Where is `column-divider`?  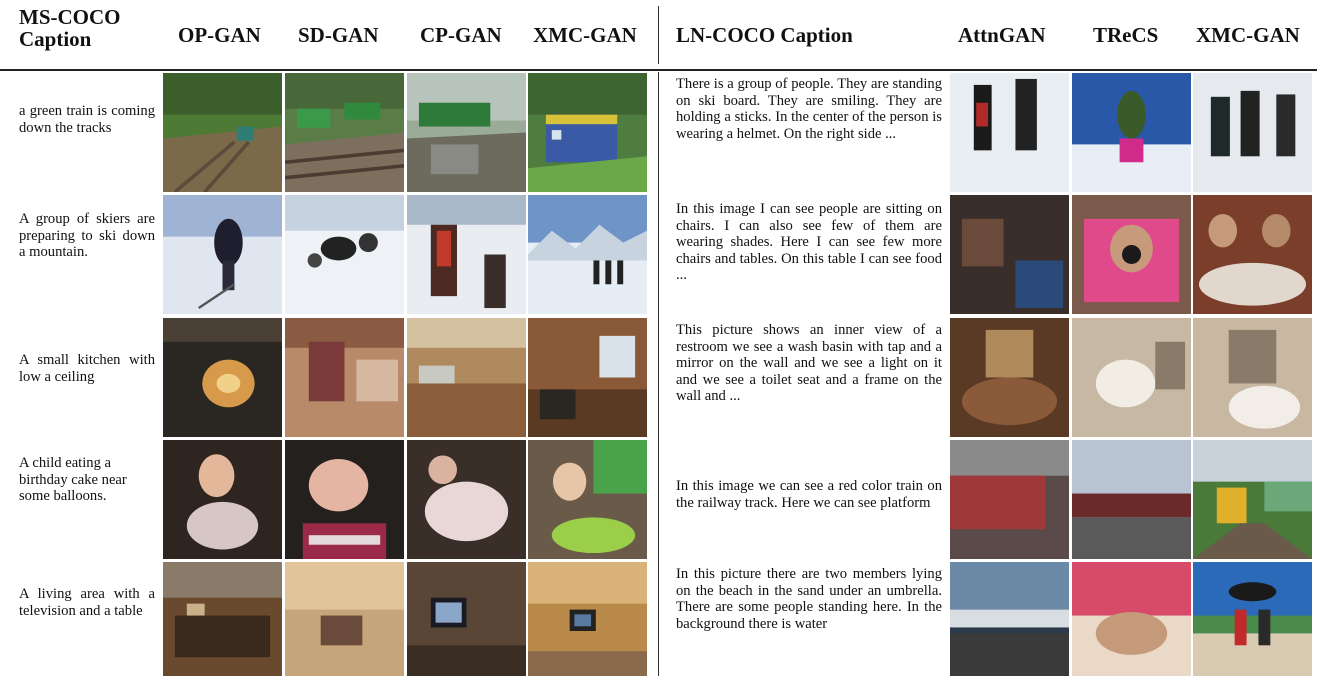 column-divider is located at coordinates (658, 374).